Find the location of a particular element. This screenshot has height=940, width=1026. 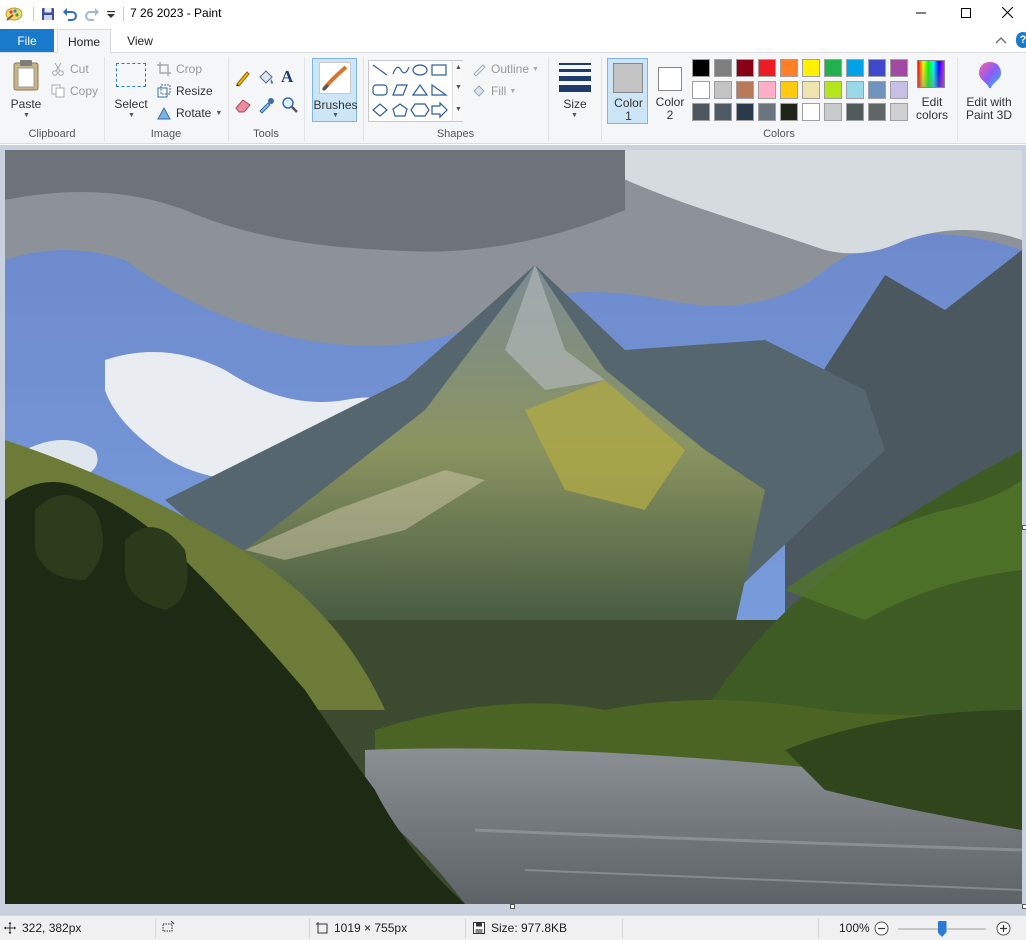

text-tool-icon: A is located at coordinates (287, 77).